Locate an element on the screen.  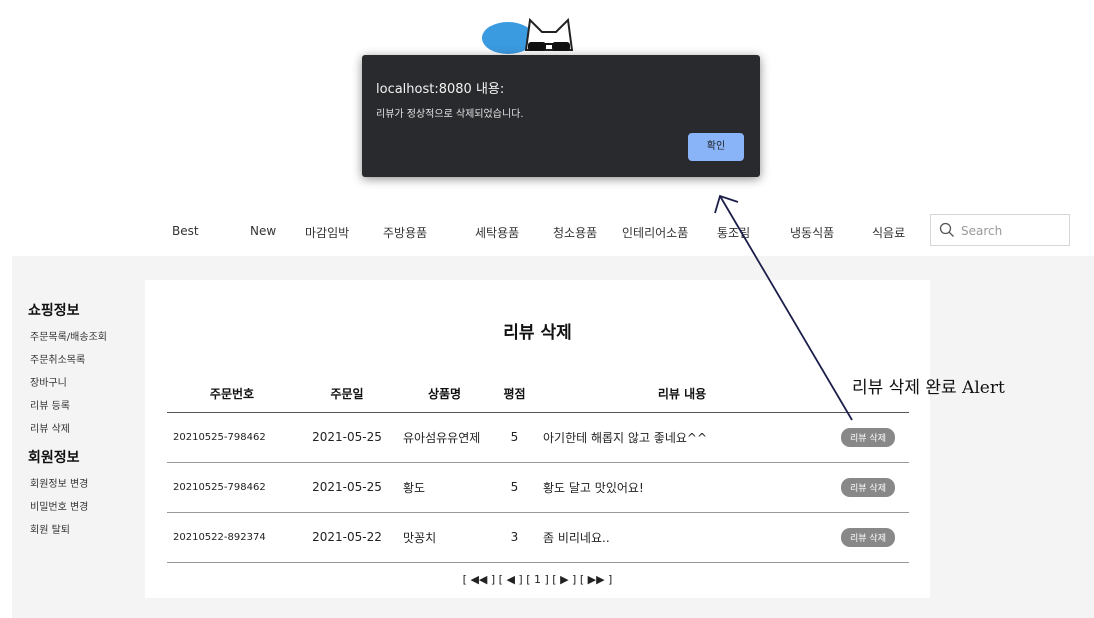
nav-item-laundry: 세탁용품 is located at coordinates (497, 232).